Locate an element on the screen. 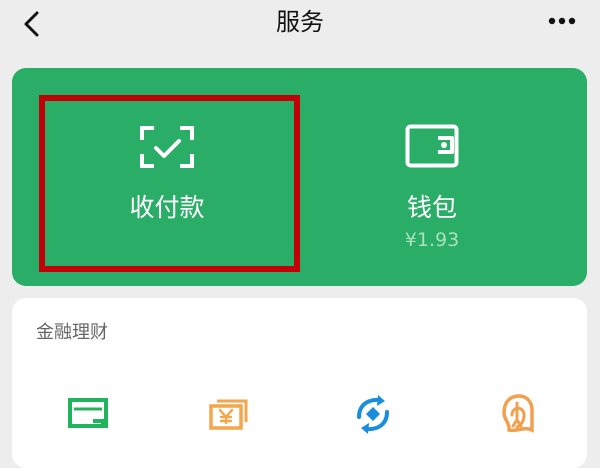  chevron-left-icon is located at coordinates (31, 24).